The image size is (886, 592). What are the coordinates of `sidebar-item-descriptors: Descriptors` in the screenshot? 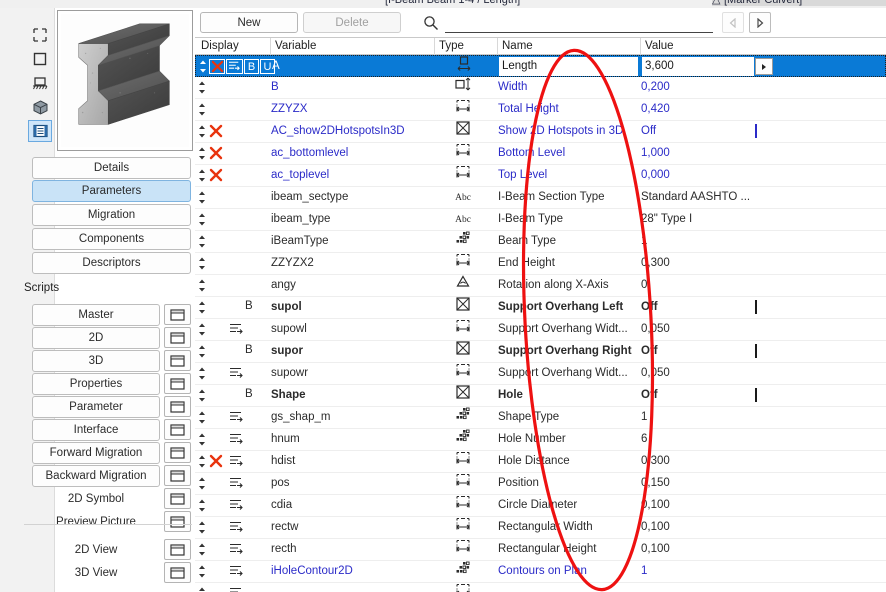 It's located at (111, 263).